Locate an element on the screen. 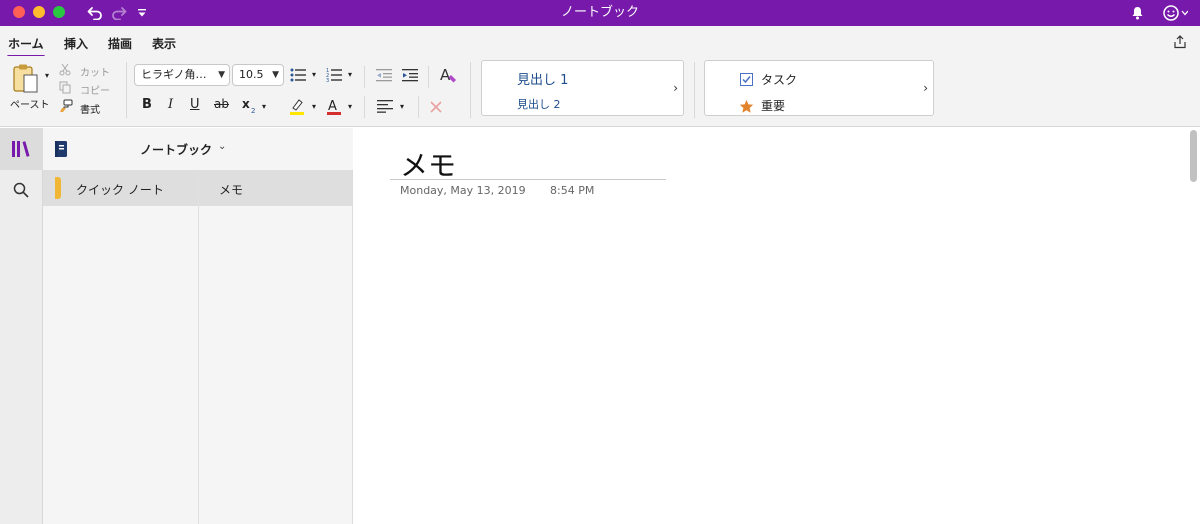 The height and width of the screenshot is (524, 1200). bullet-list-icon is located at coordinates (298, 75).